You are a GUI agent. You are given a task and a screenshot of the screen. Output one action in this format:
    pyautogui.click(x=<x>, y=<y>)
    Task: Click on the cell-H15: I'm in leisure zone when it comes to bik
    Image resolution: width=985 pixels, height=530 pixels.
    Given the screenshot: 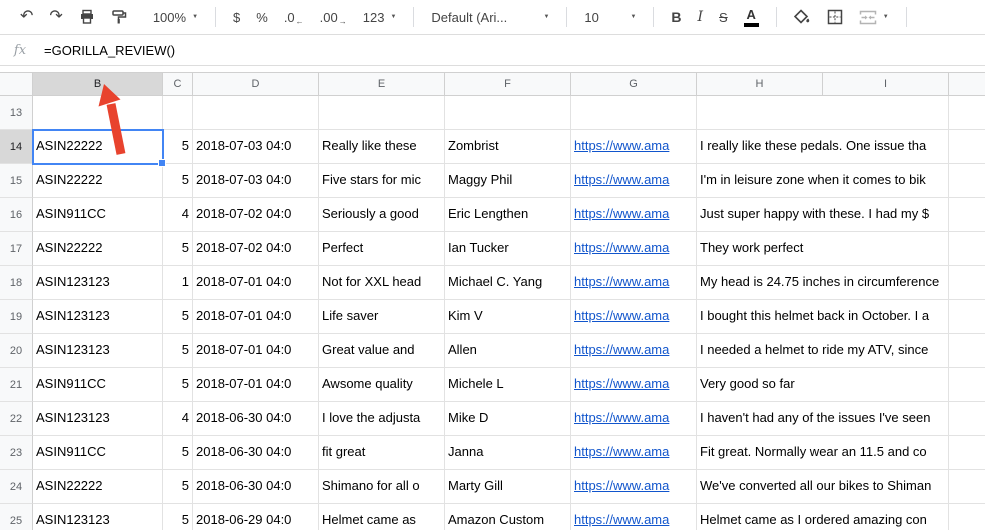 What is the action you would take?
    pyautogui.click(x=823, y=181)
    